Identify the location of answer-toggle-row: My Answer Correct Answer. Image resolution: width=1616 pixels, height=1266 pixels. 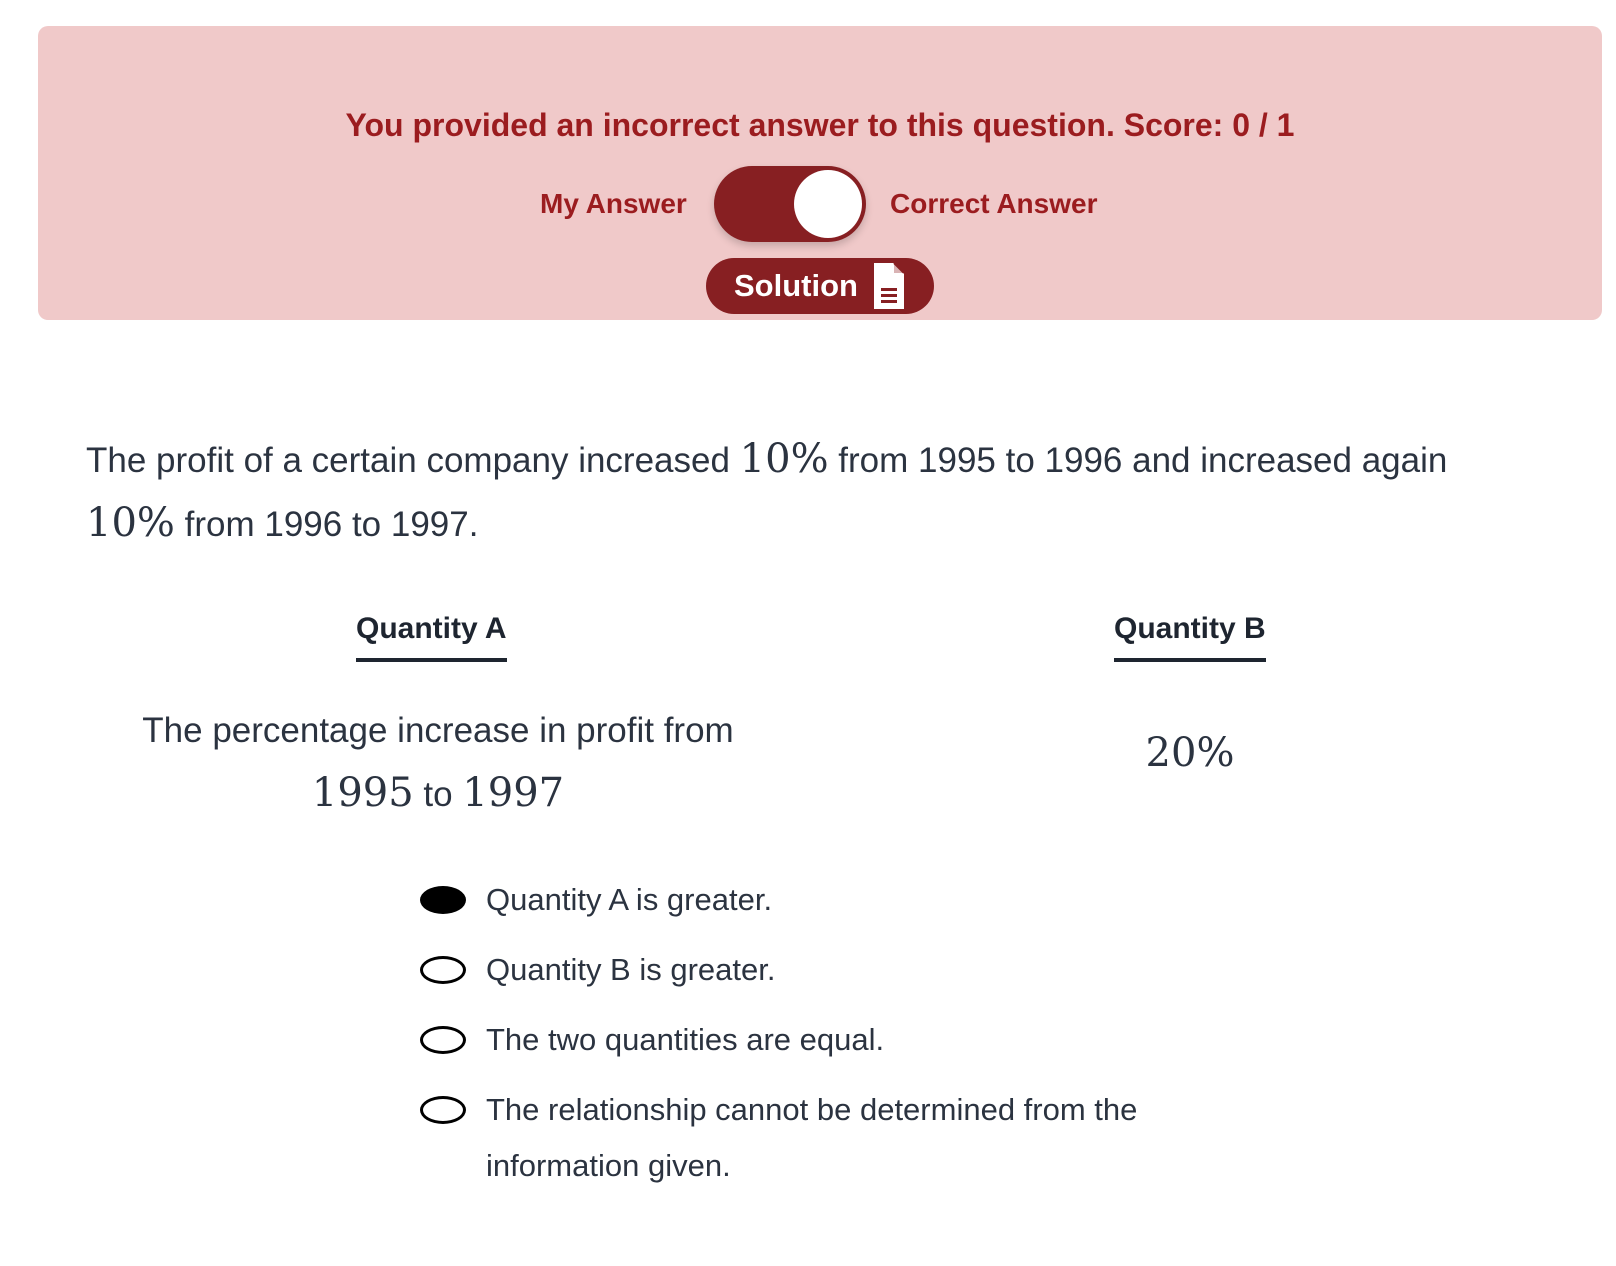
(820, 204).